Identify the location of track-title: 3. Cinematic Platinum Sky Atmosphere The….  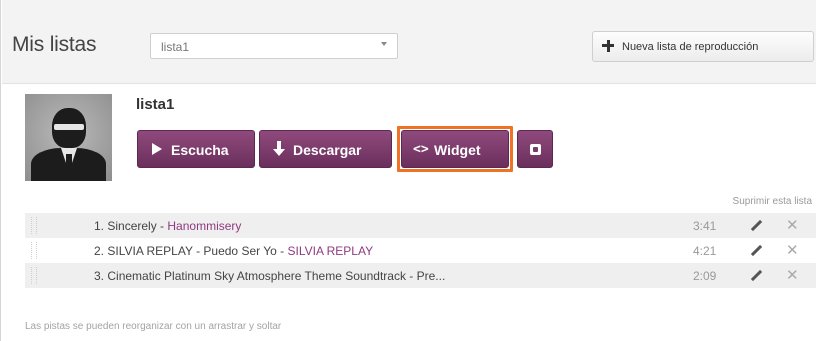
(270, 276).